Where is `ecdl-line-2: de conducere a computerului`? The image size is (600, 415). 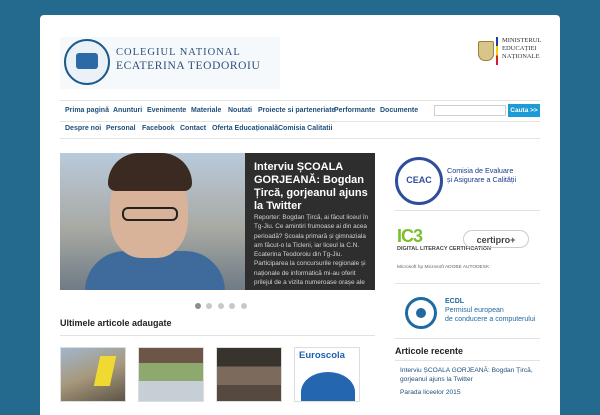 ecdl-line-2: de conducere a computerului is located at coordinates (490, 319).